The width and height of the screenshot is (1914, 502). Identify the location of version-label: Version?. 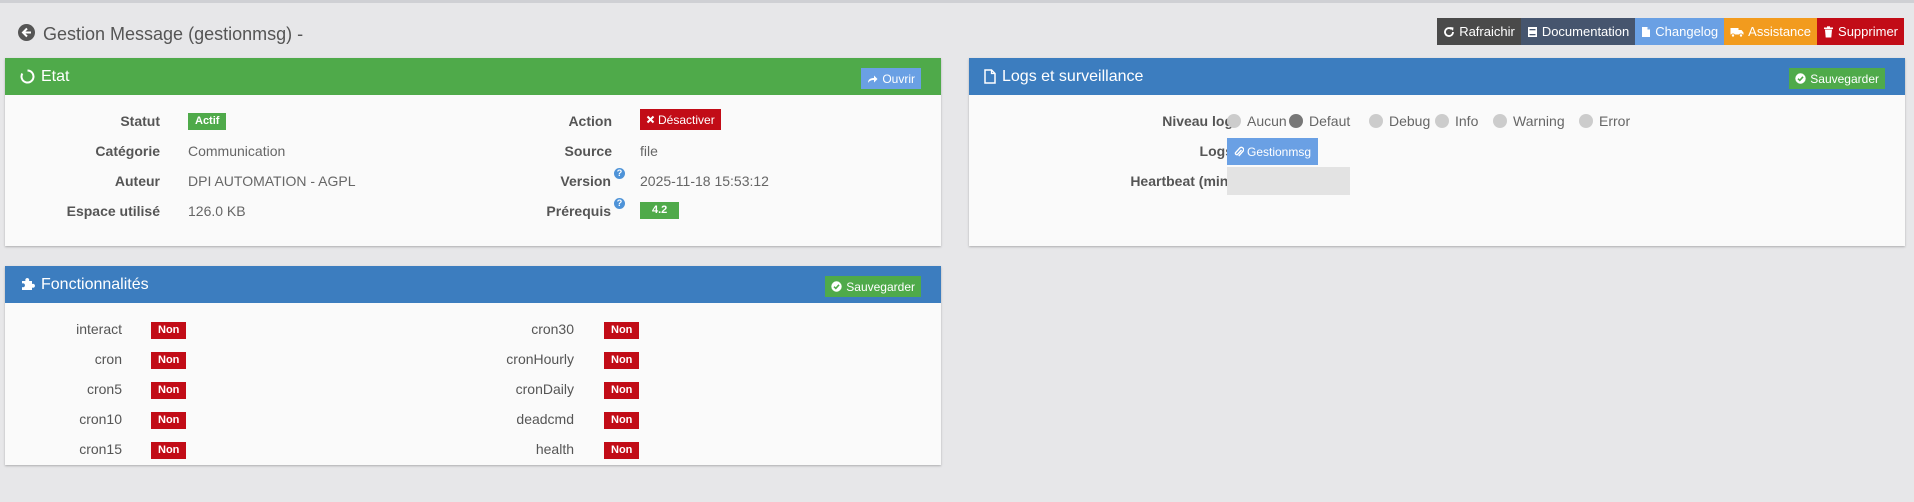
(515, 178).